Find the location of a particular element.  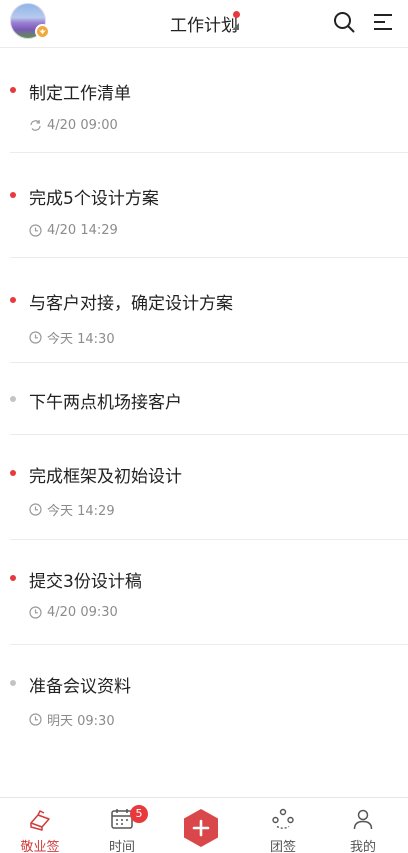

task-time-text: 4/20 09:00 is located at coordinates (82, 125).